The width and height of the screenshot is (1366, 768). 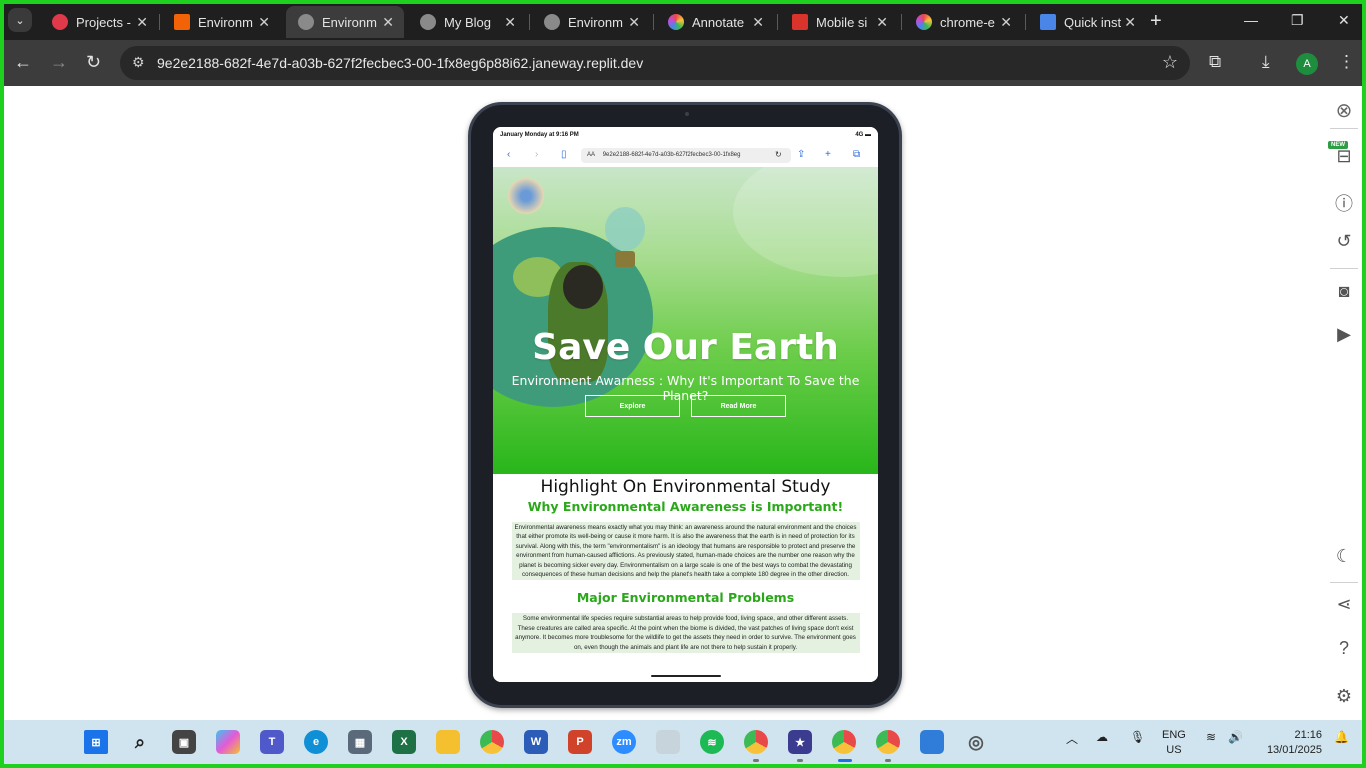 What do you see at coordinates (844, 742) in the screenshot?
I see `chrome-profile-a-icon` at bounding box center [844, 742].